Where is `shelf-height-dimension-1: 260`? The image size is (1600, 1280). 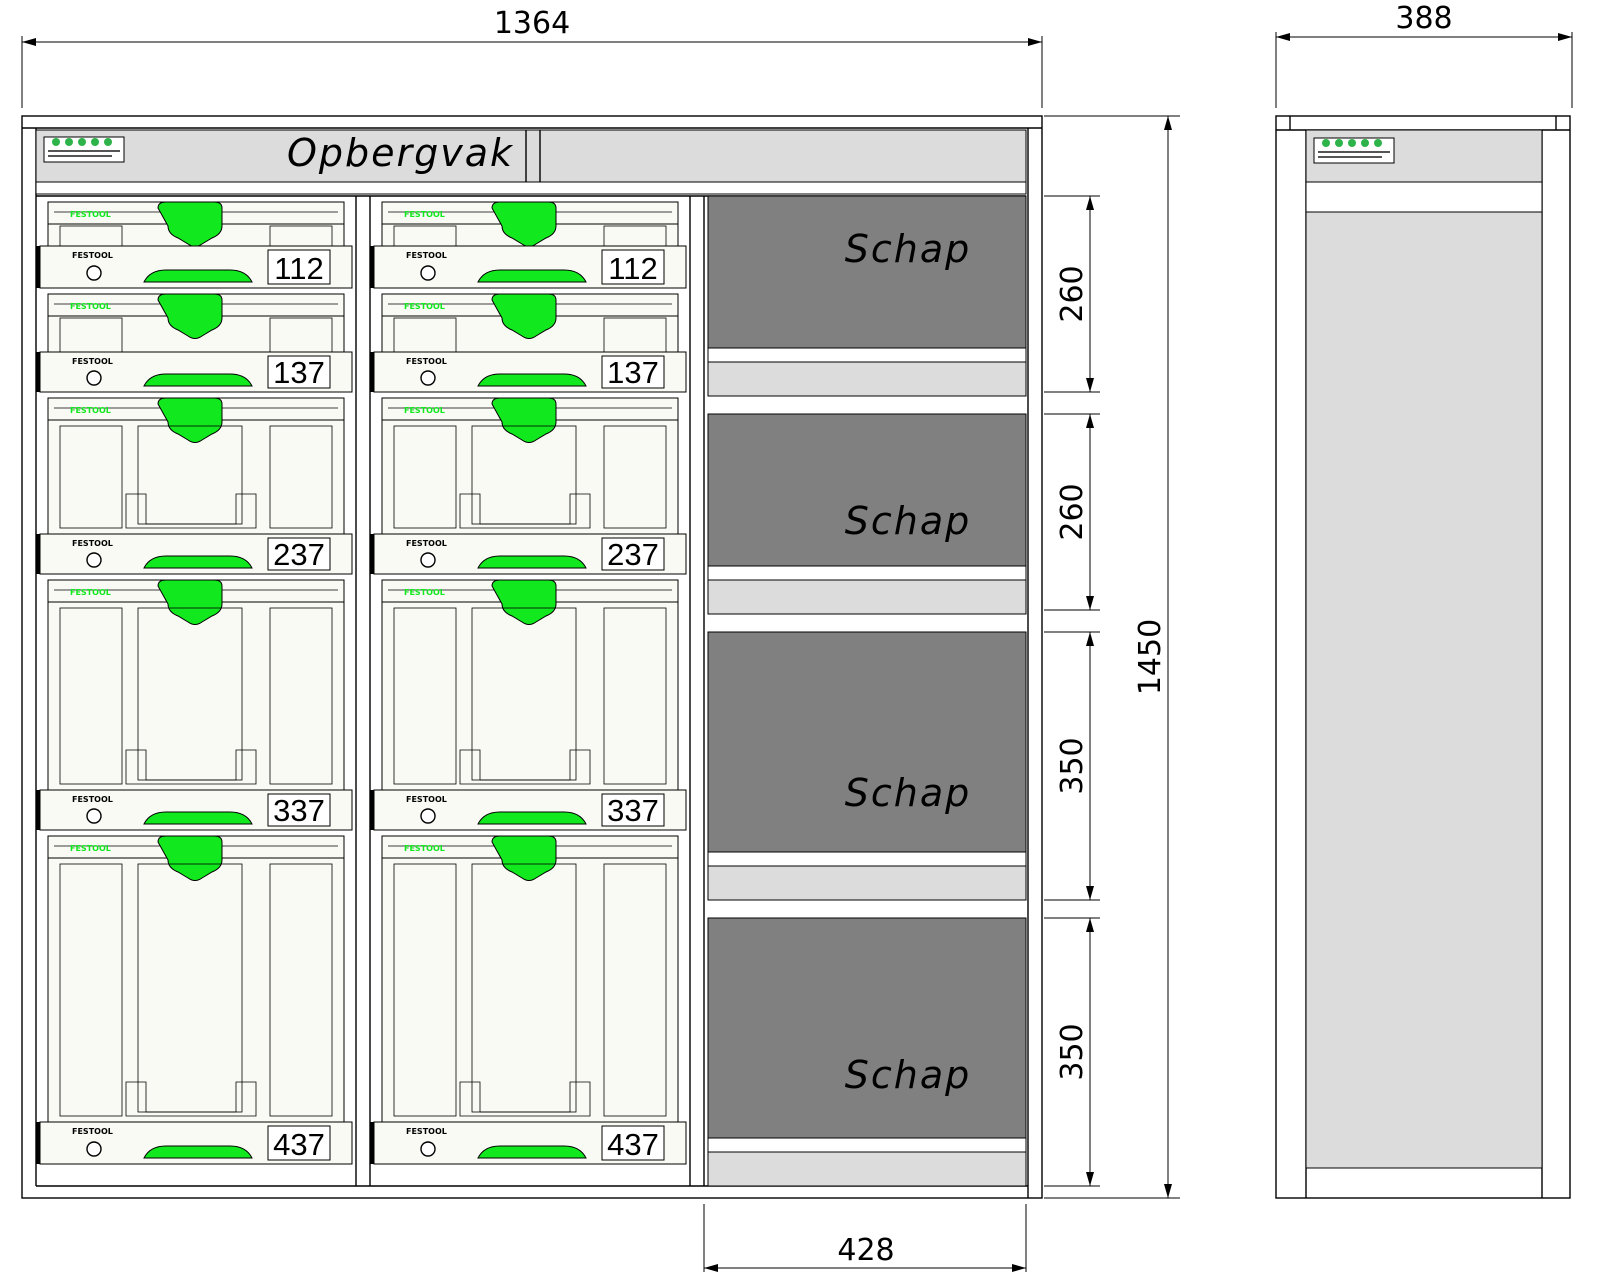 shelf-height-dimension-1: 260 is located at coordinates (1072, 294).